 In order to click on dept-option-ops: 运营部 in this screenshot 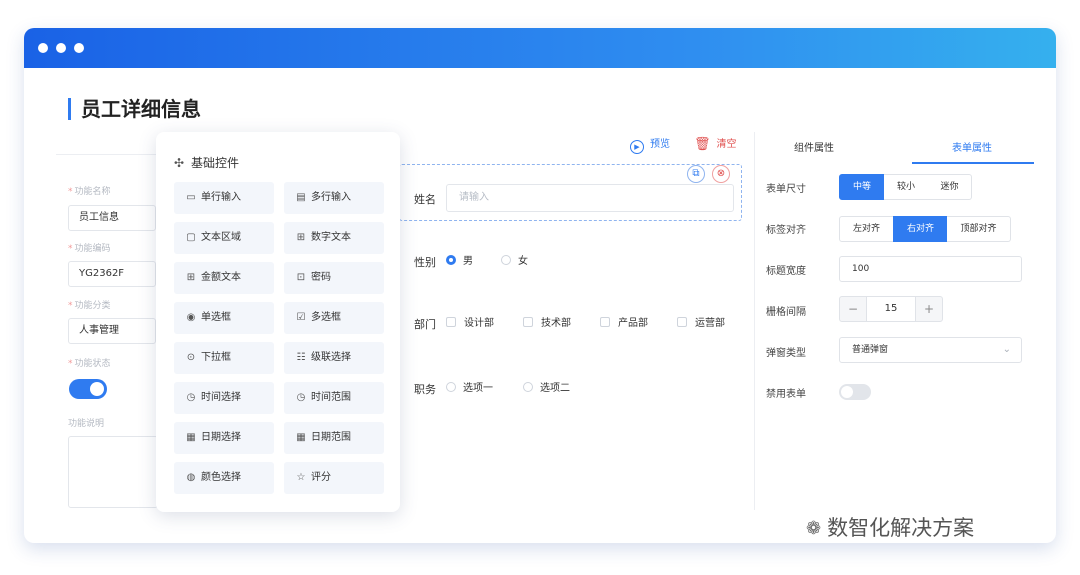, I will do `click(701, 323)`.